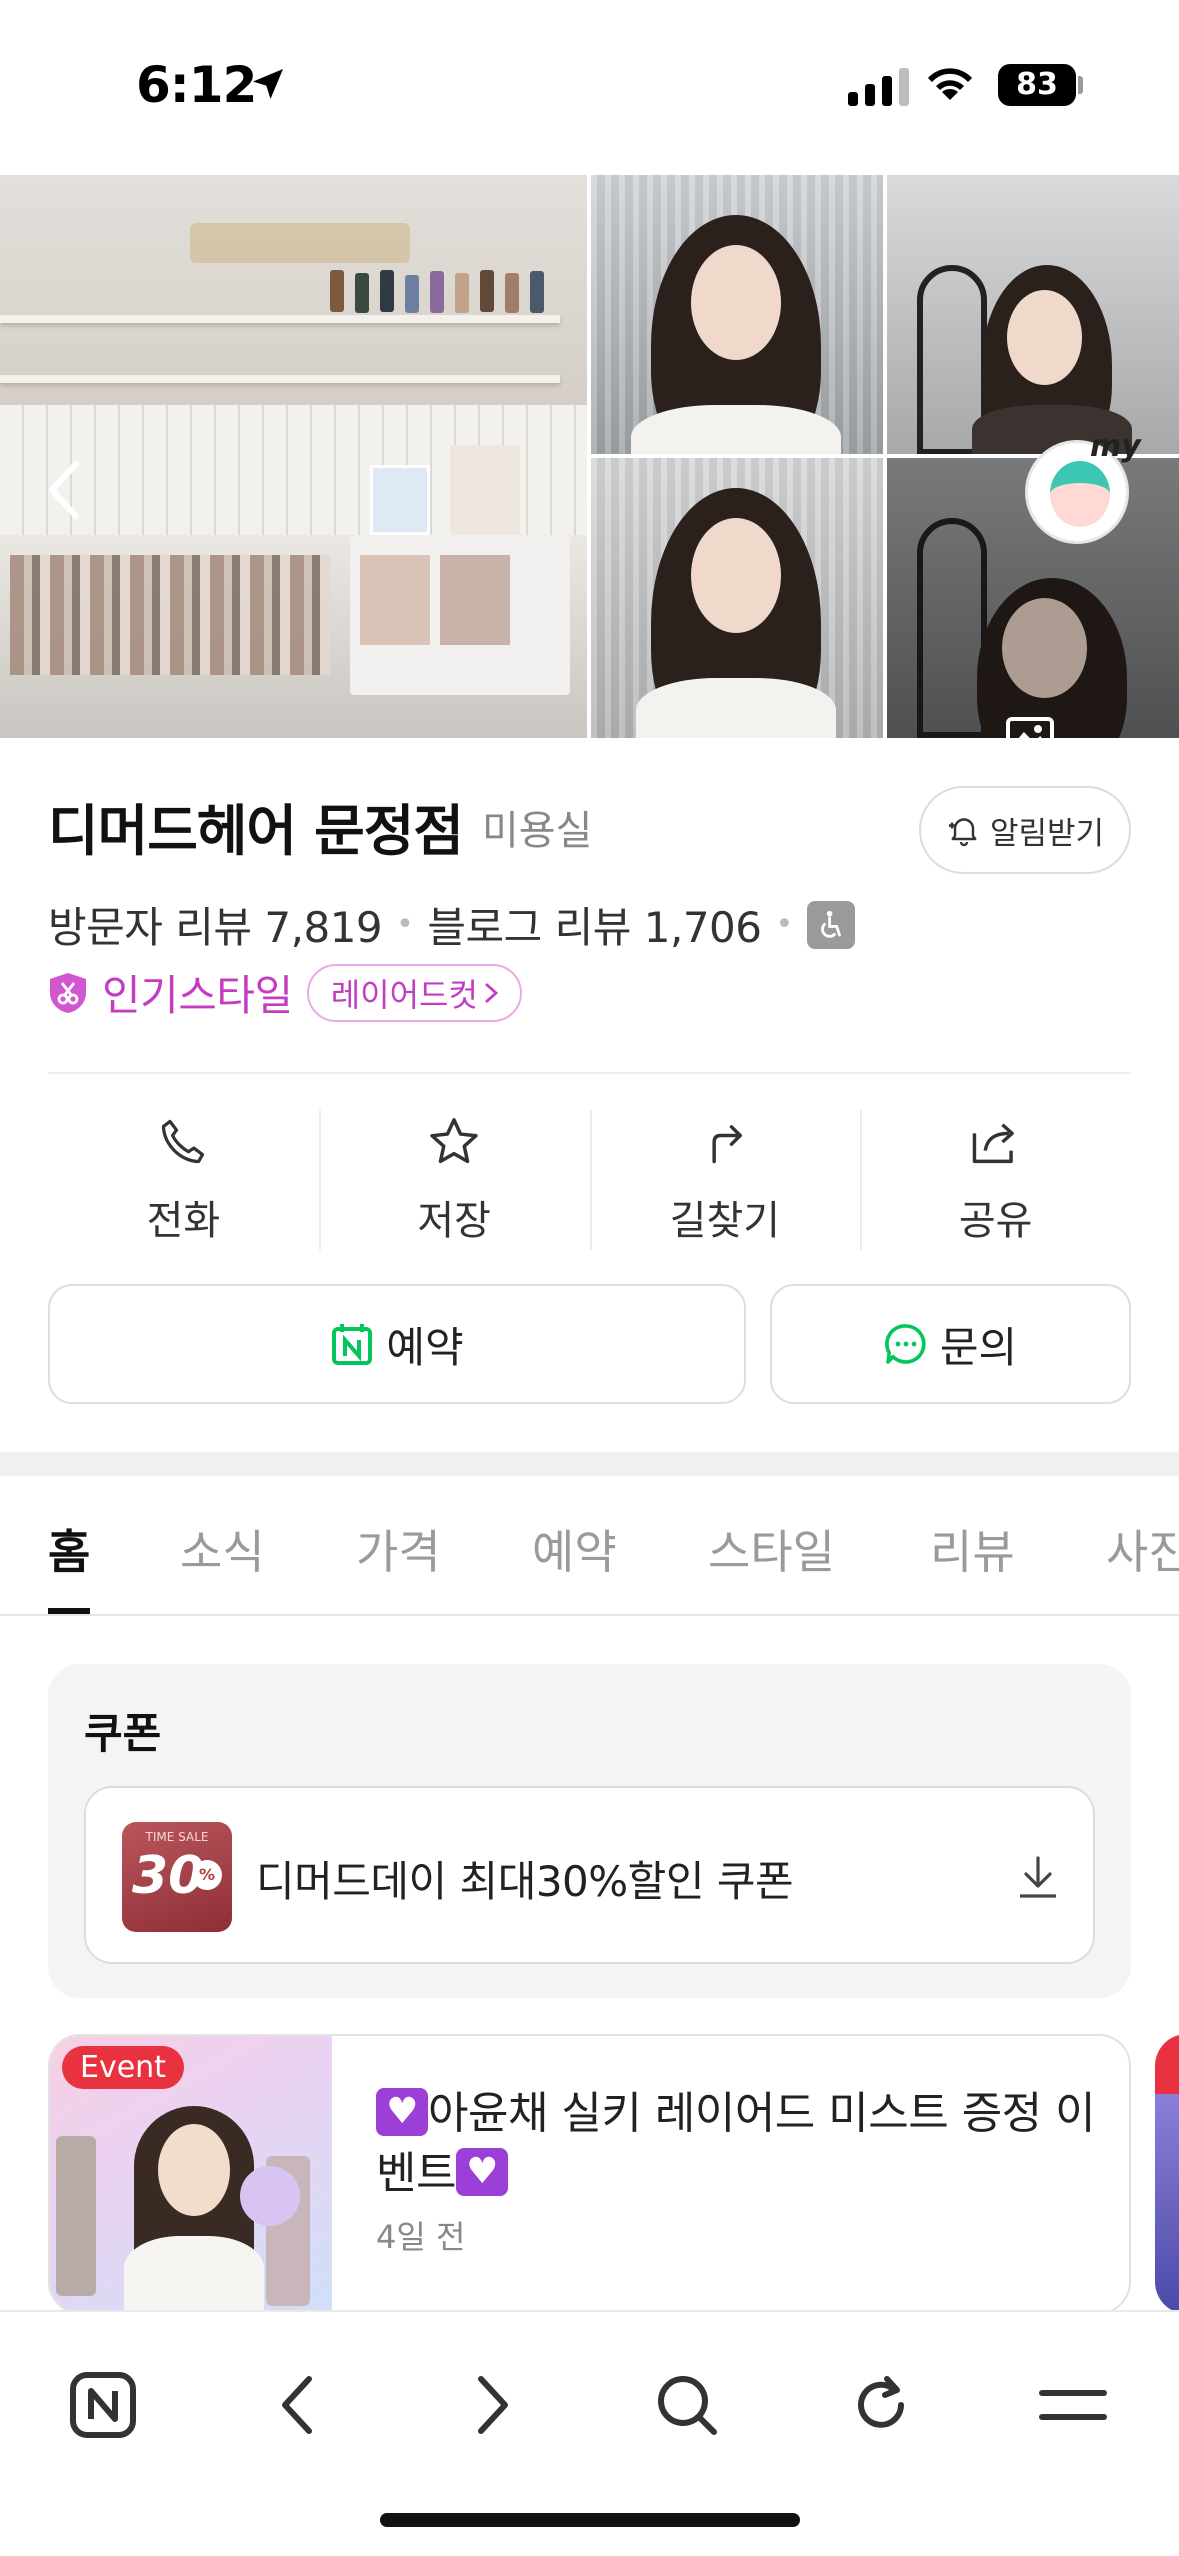 This screenshot has height=2556, width=1179. What do you see at coordinates (995, 1180) in the screenshot?
I see `share-action: 공유` at bounding box center [995, 1180].